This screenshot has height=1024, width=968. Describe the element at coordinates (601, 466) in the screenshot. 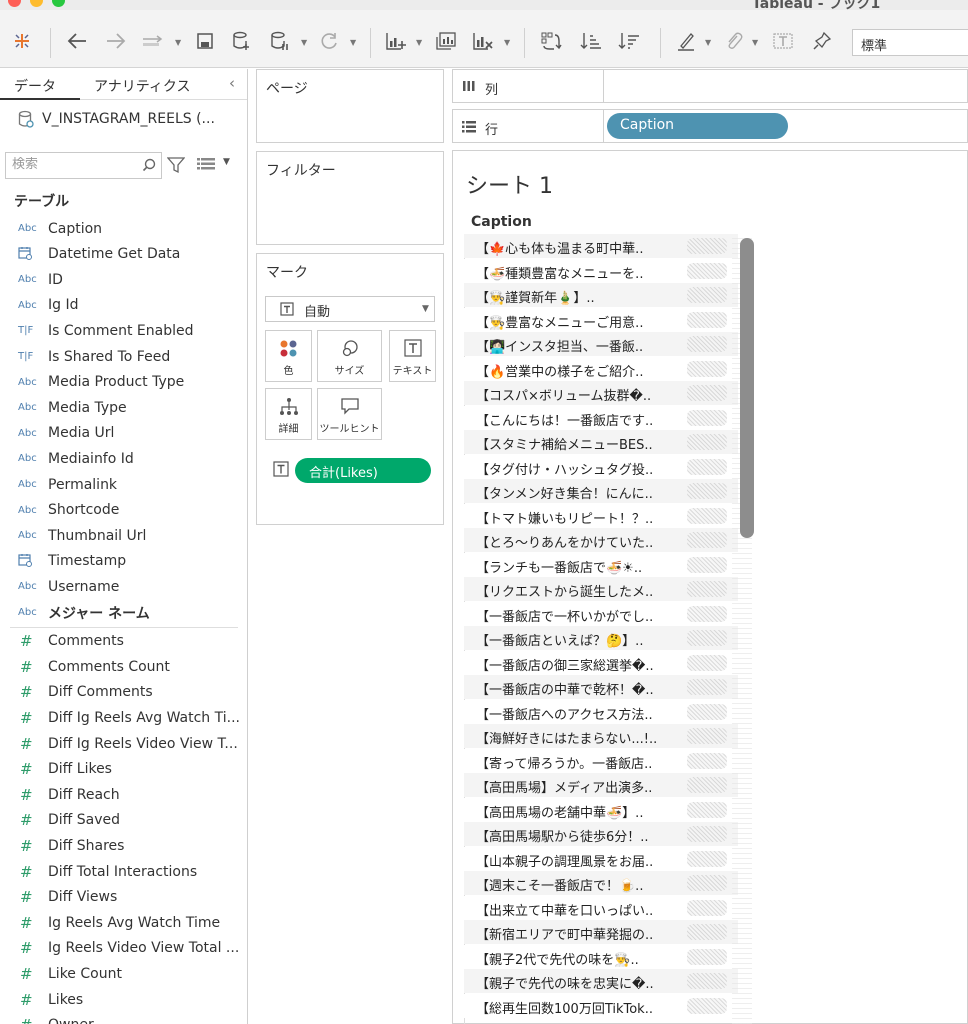

I see `table-row: 【タグ付け・ハッシュタグ投..` at that location.